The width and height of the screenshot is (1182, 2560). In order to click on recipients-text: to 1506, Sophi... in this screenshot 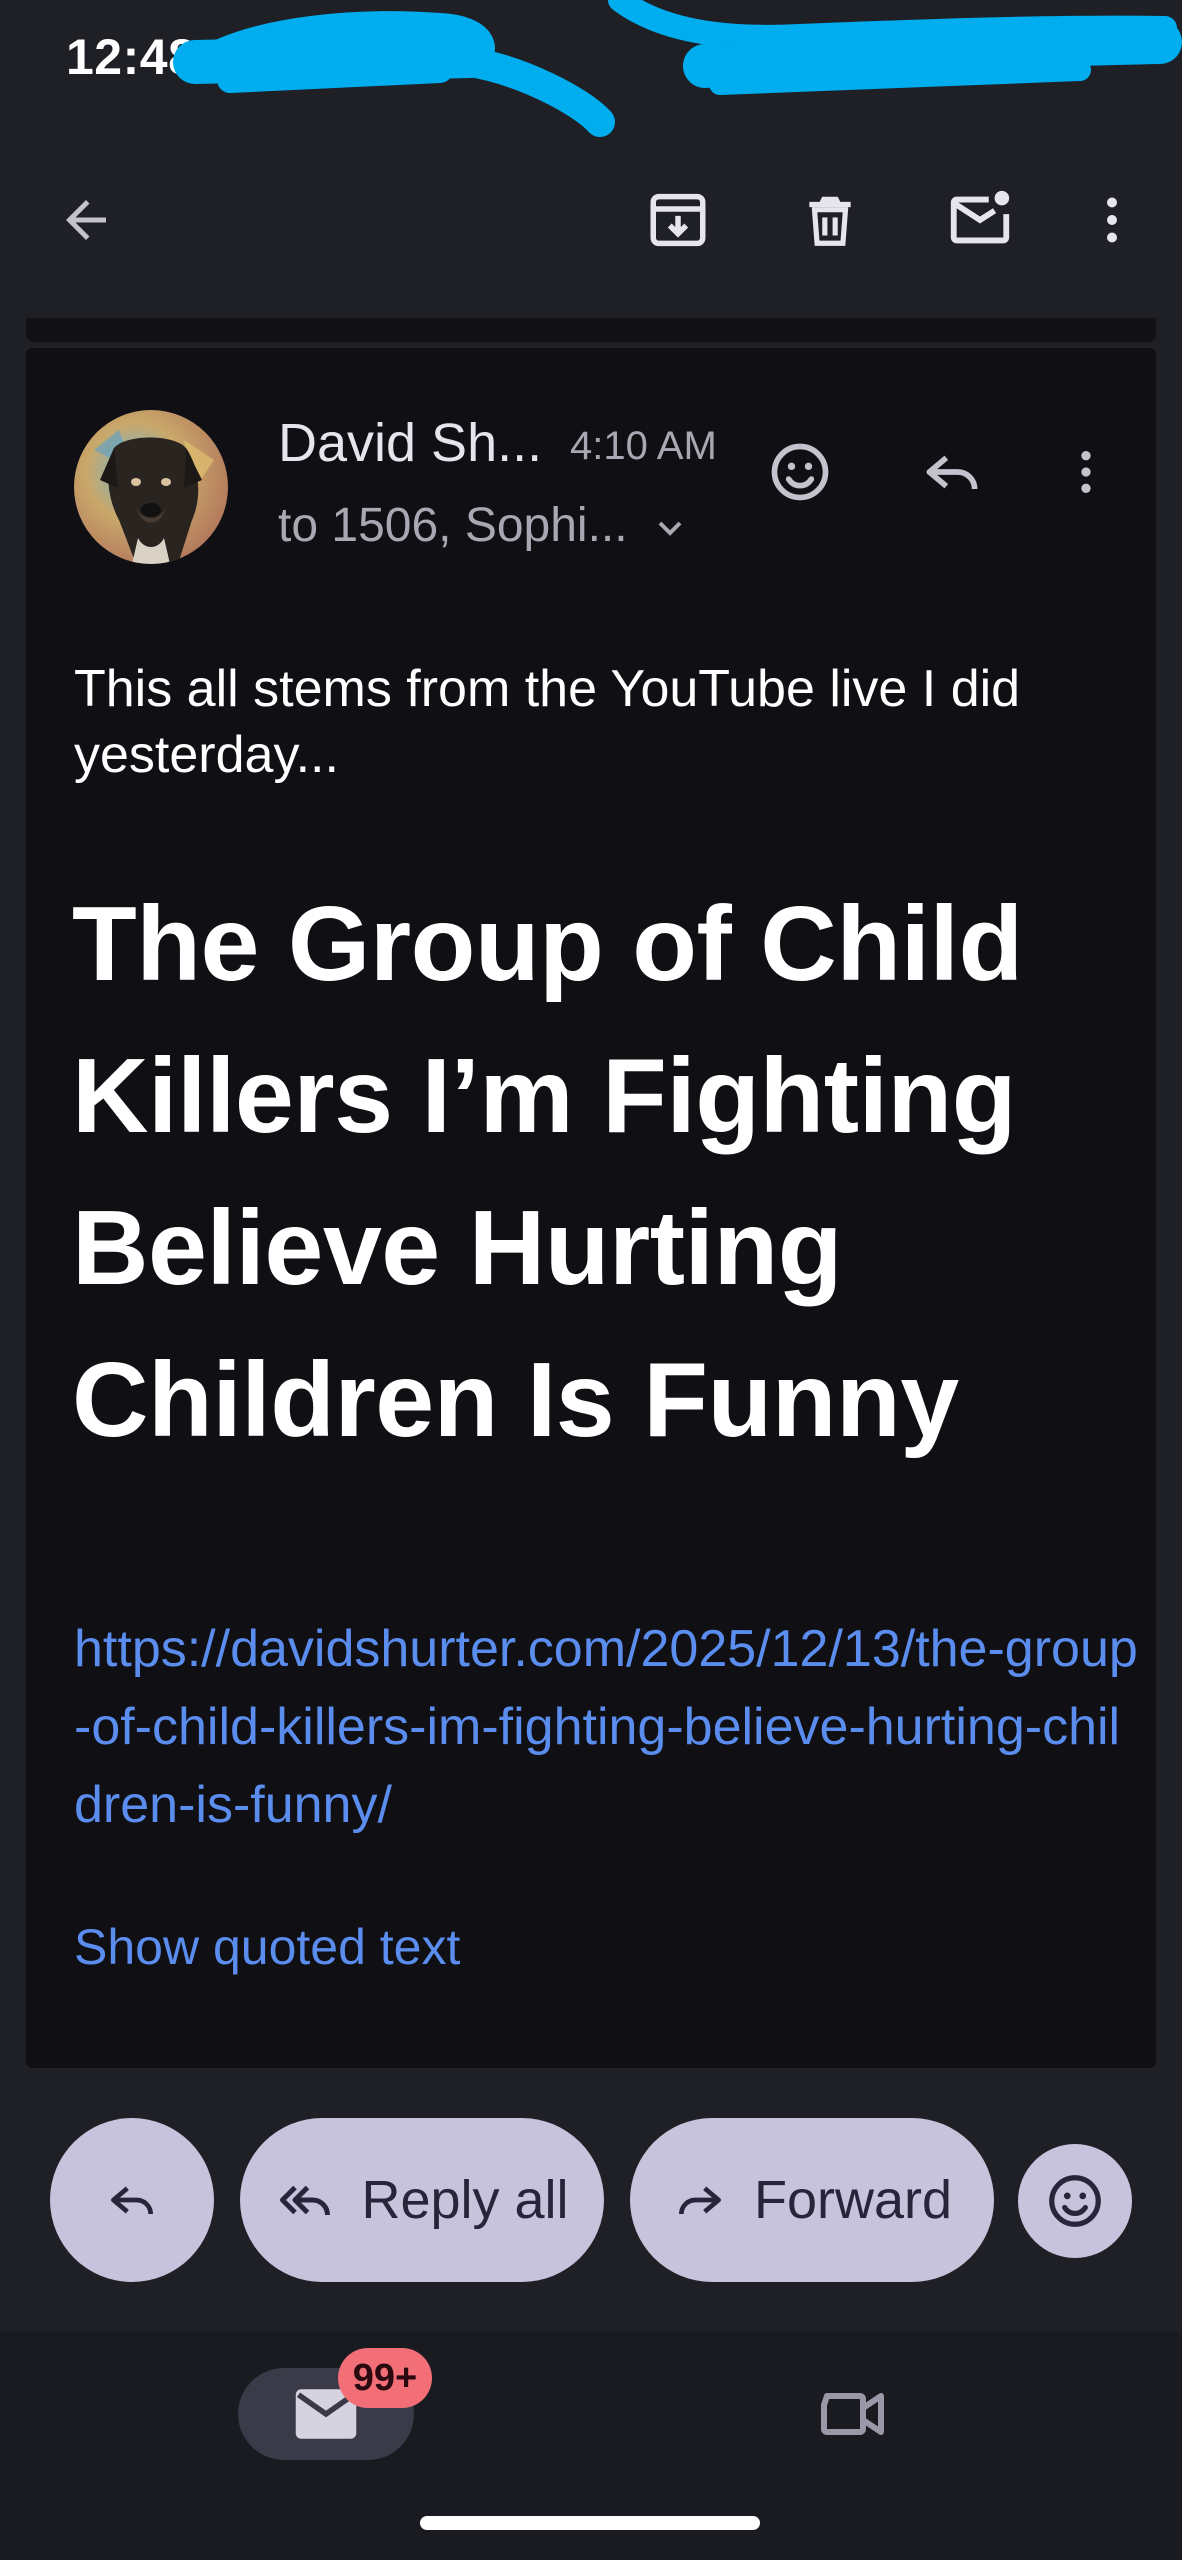, I will do `click(453, 525)`.